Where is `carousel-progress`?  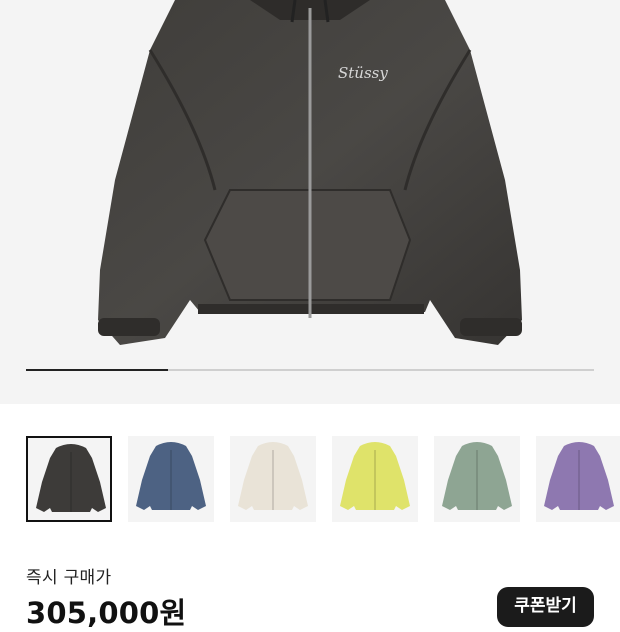 carousel-progress is located at coordinates (310, 370).